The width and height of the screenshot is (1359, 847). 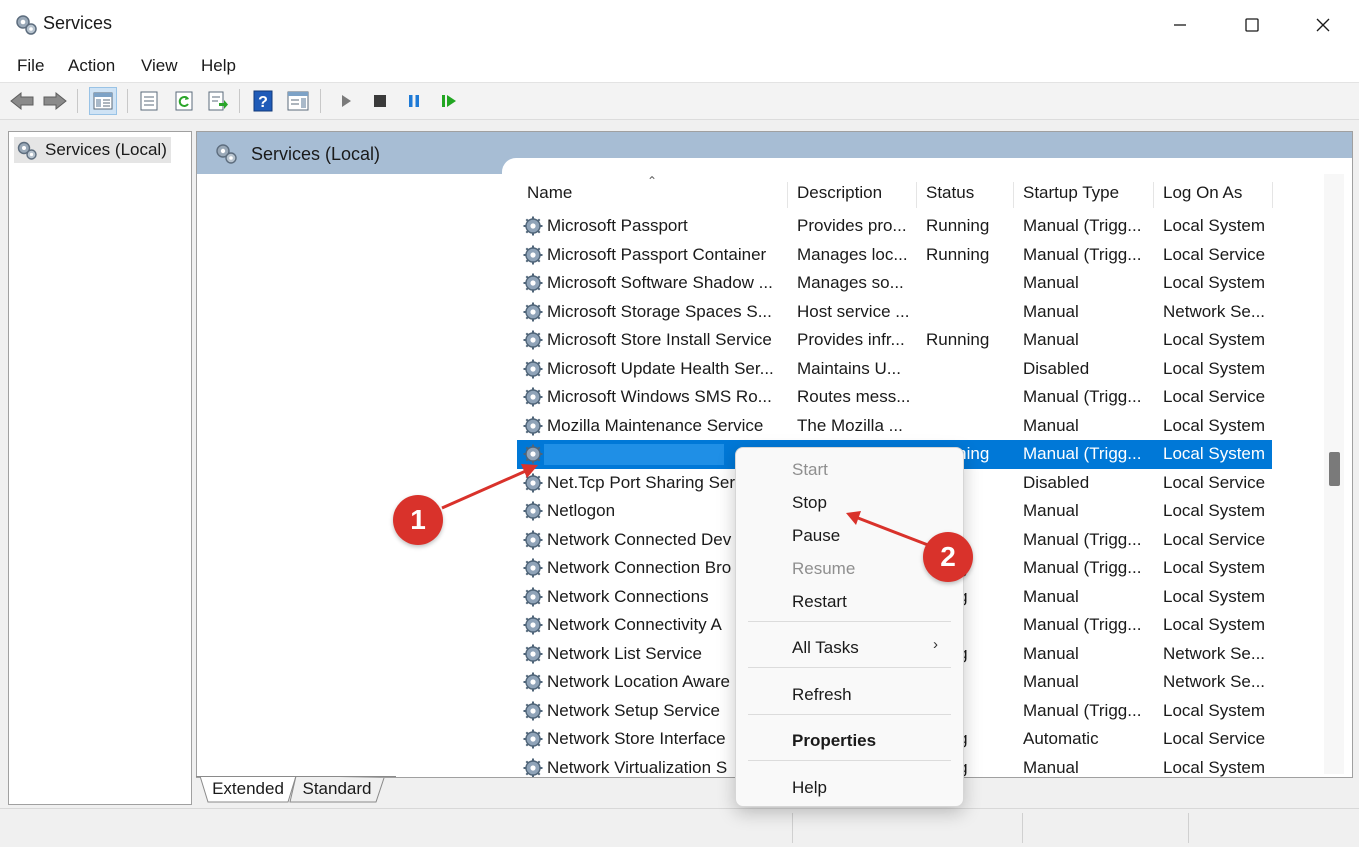 What do you see at coordinates (965, 195) in the screenshot?
I see `column-header-status: Status` at bounding box center [965, 195].